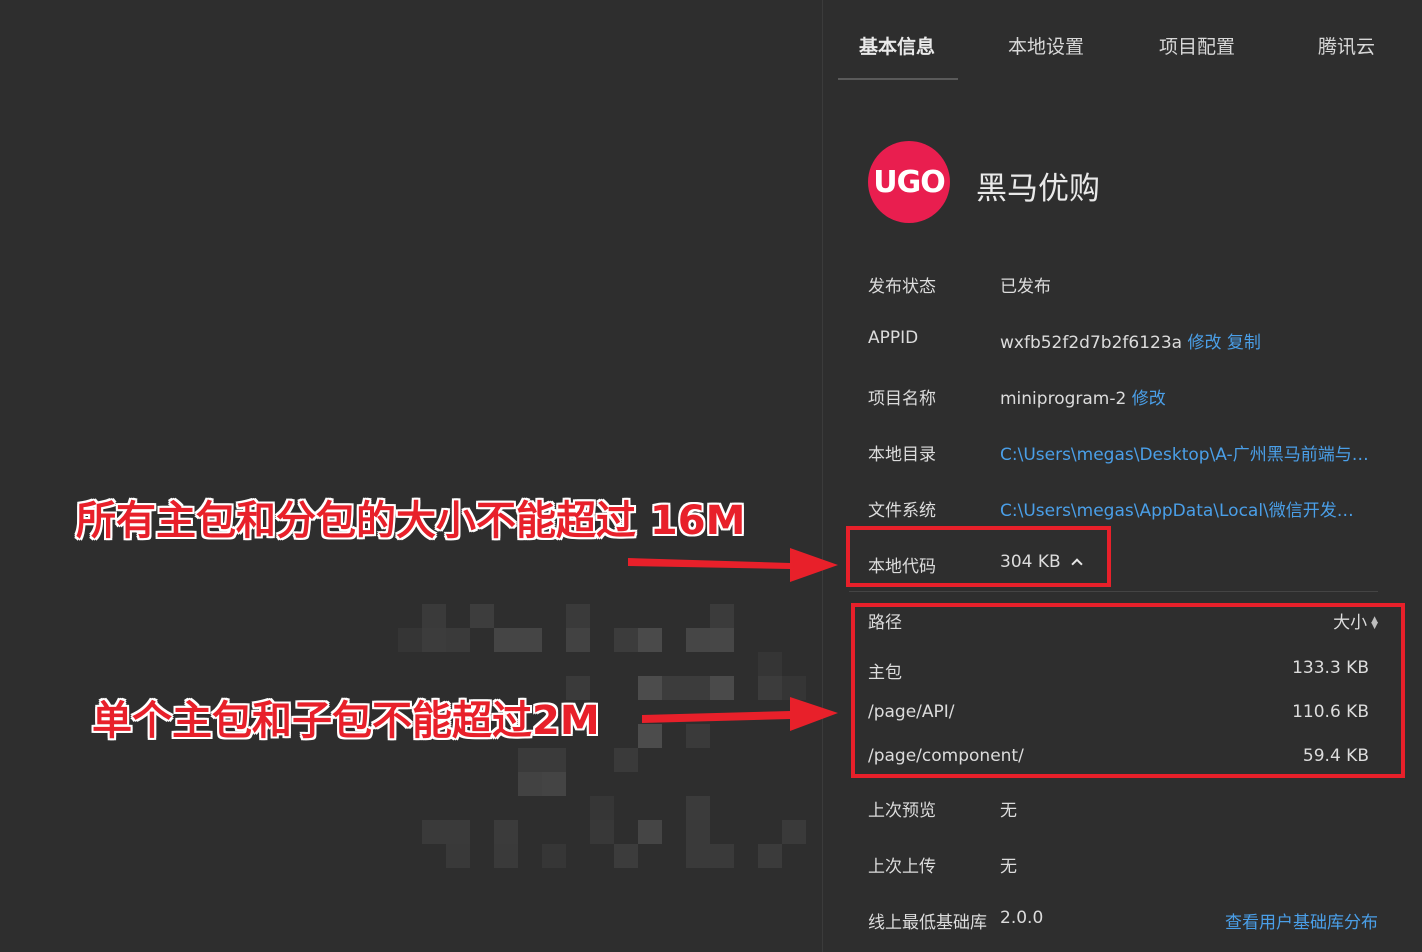  Describe the element at coordinates (902, 287) in the screenshot. I see `publish-status-label: 发布状态` at that location.